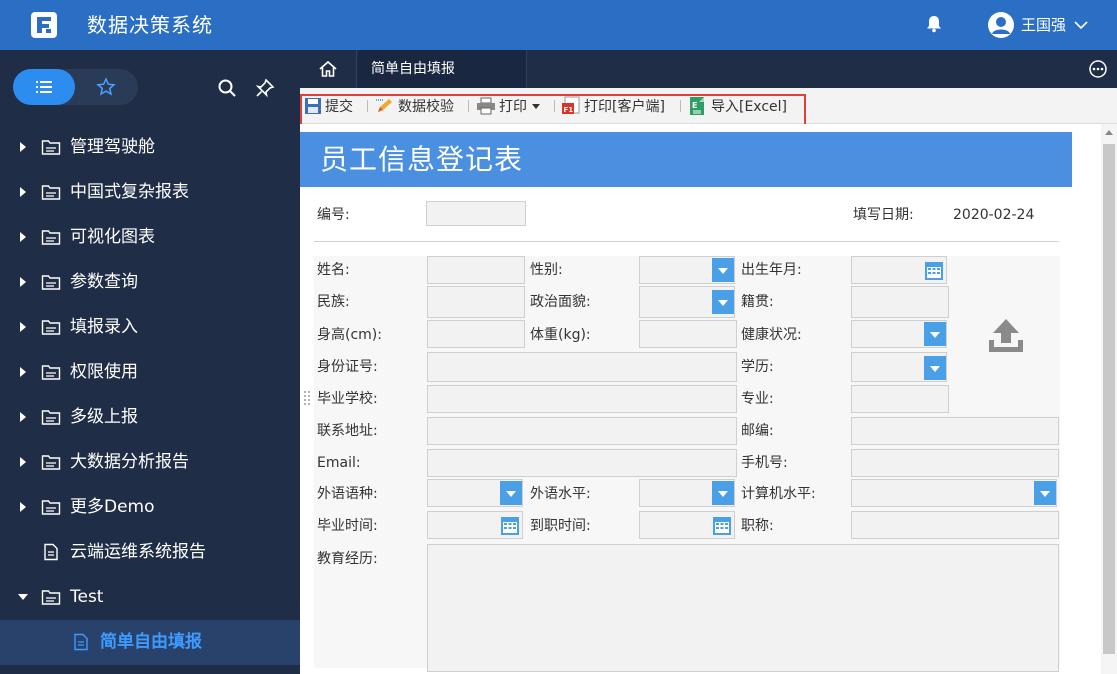 This screenshot has width=1117, height=674. I want to click on print-button: 打印, so click(510, 106).